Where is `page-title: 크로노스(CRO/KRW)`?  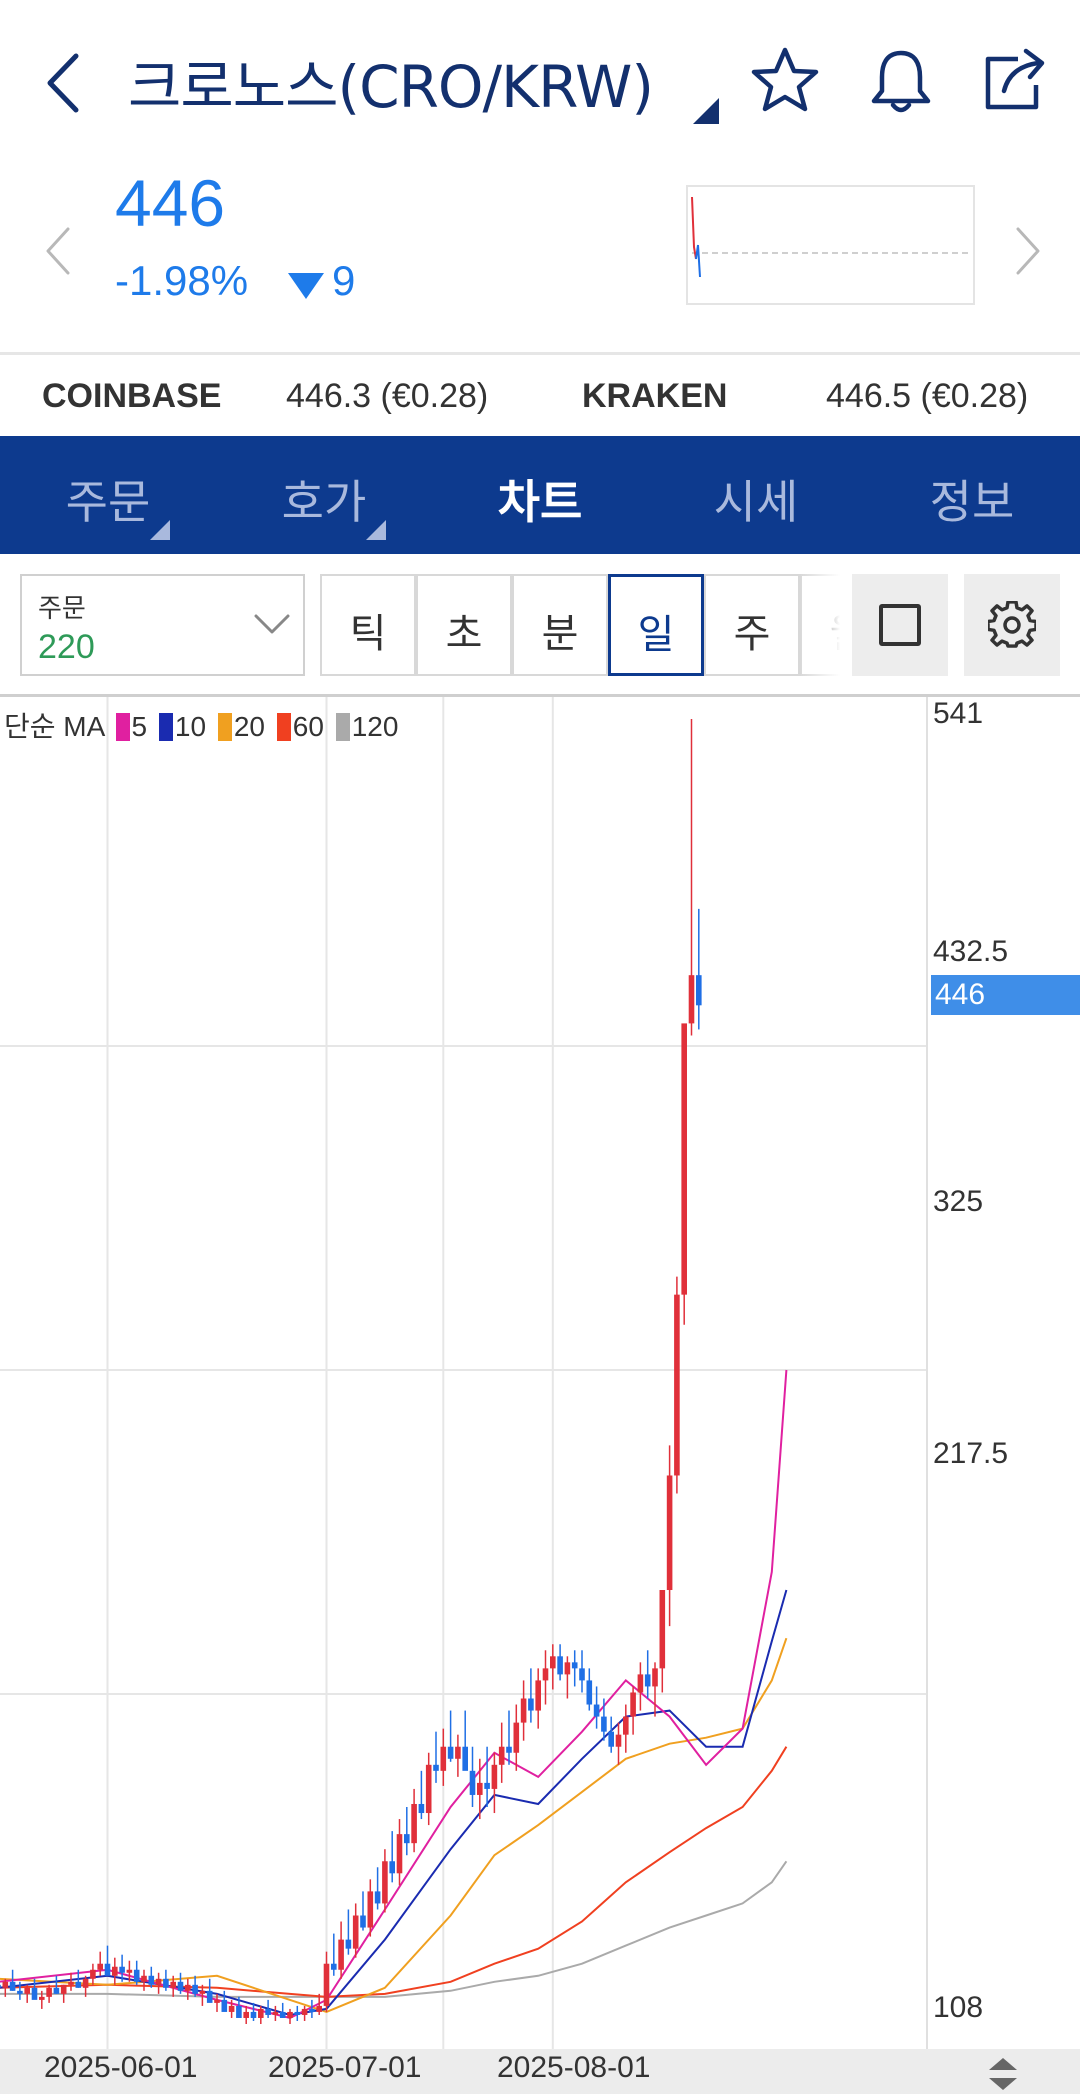
page-title: 크로노스(CRO/KRW) is located at coordinates (391, 82).